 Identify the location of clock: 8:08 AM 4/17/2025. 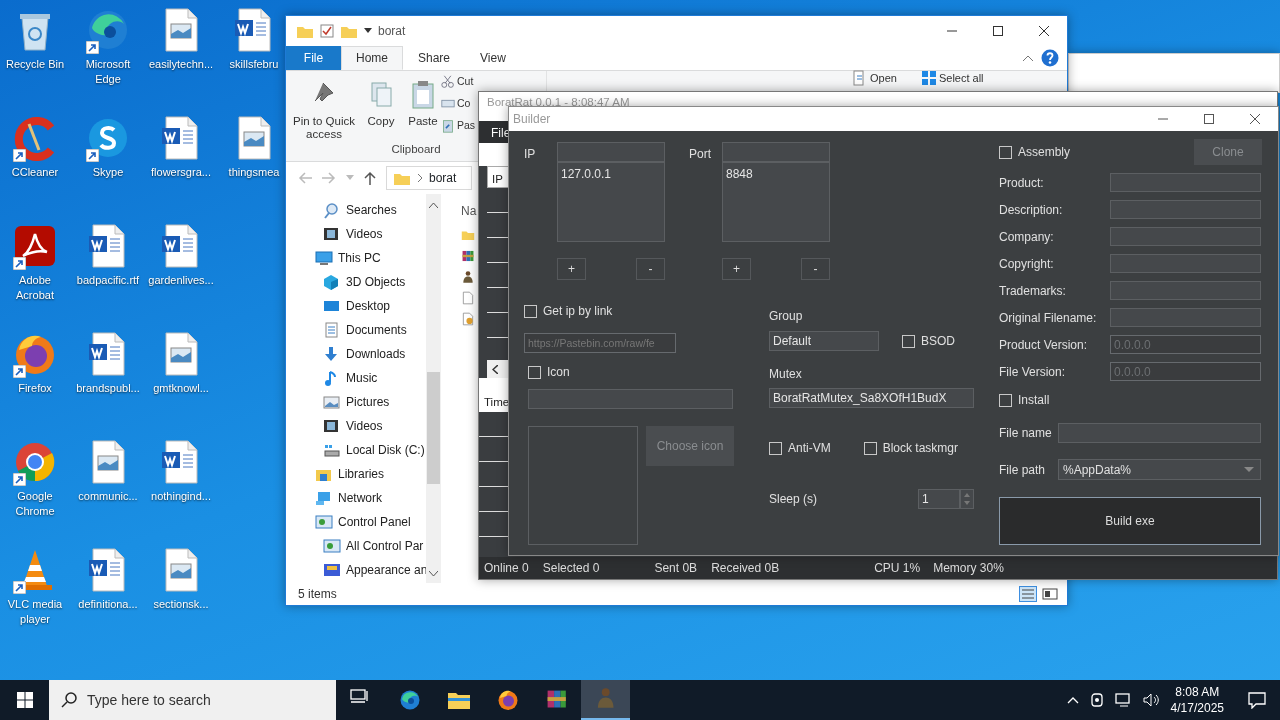
(1197, 700).